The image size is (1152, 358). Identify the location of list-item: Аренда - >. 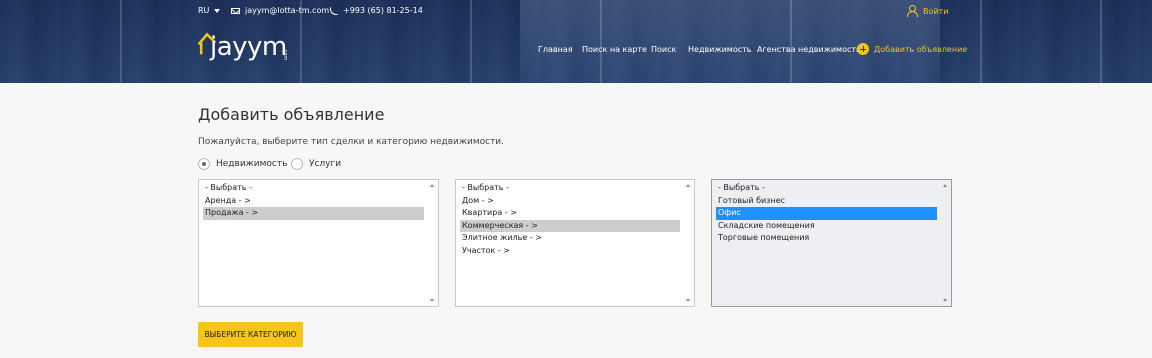
(313, 201).